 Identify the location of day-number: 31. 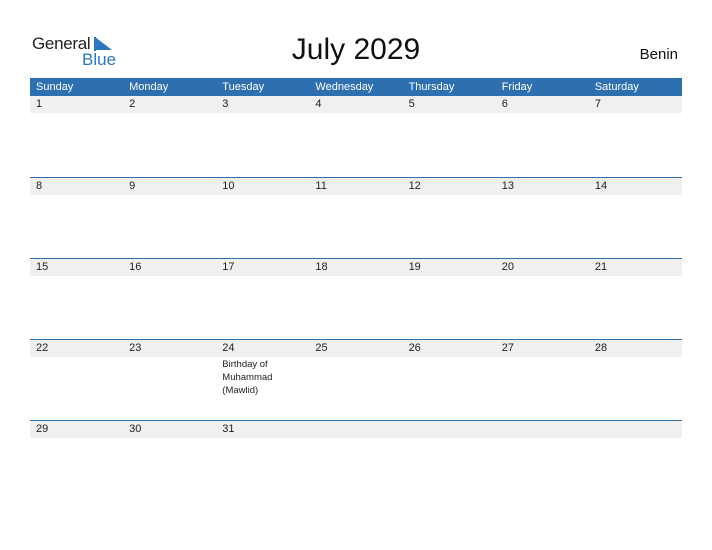
(263, 429).